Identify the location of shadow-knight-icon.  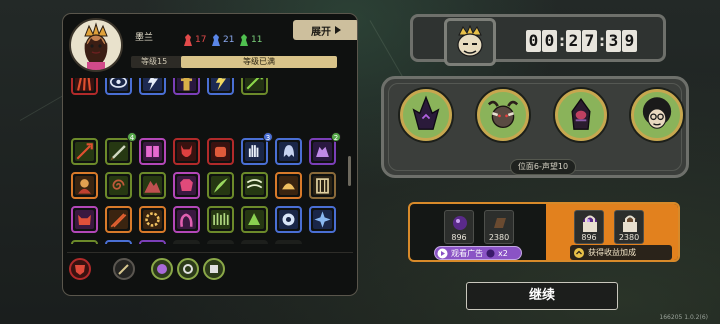
(581, 113).